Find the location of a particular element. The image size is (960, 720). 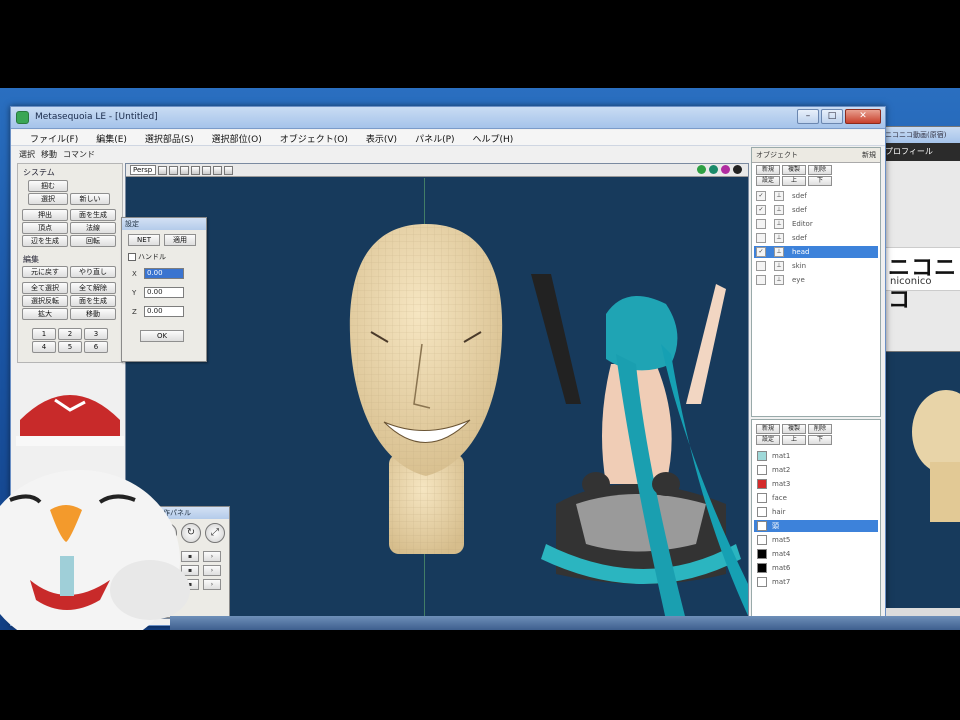

create-edge-button: 辺を生成 is located at coordinates (45, 241).